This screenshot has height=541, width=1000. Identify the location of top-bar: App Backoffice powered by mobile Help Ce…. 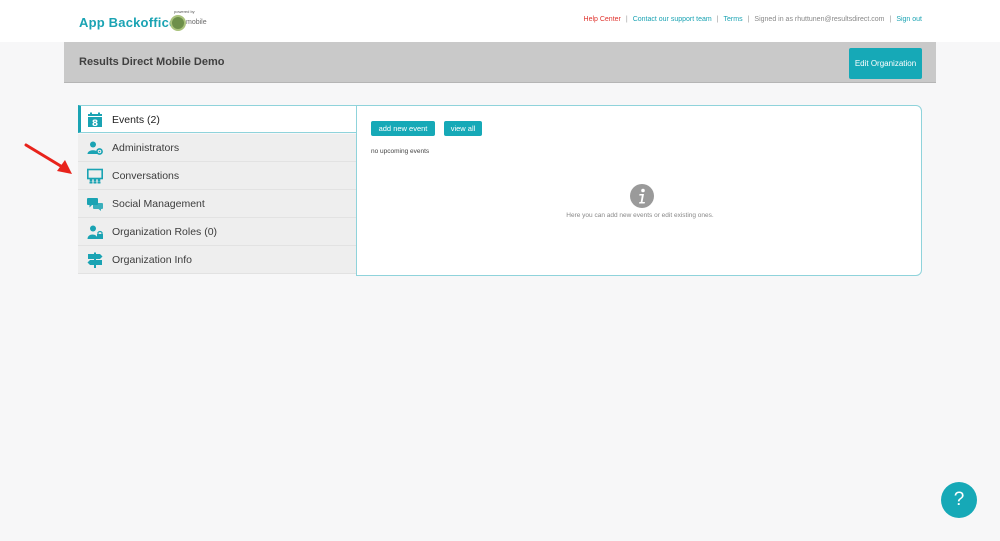
(500, 21).